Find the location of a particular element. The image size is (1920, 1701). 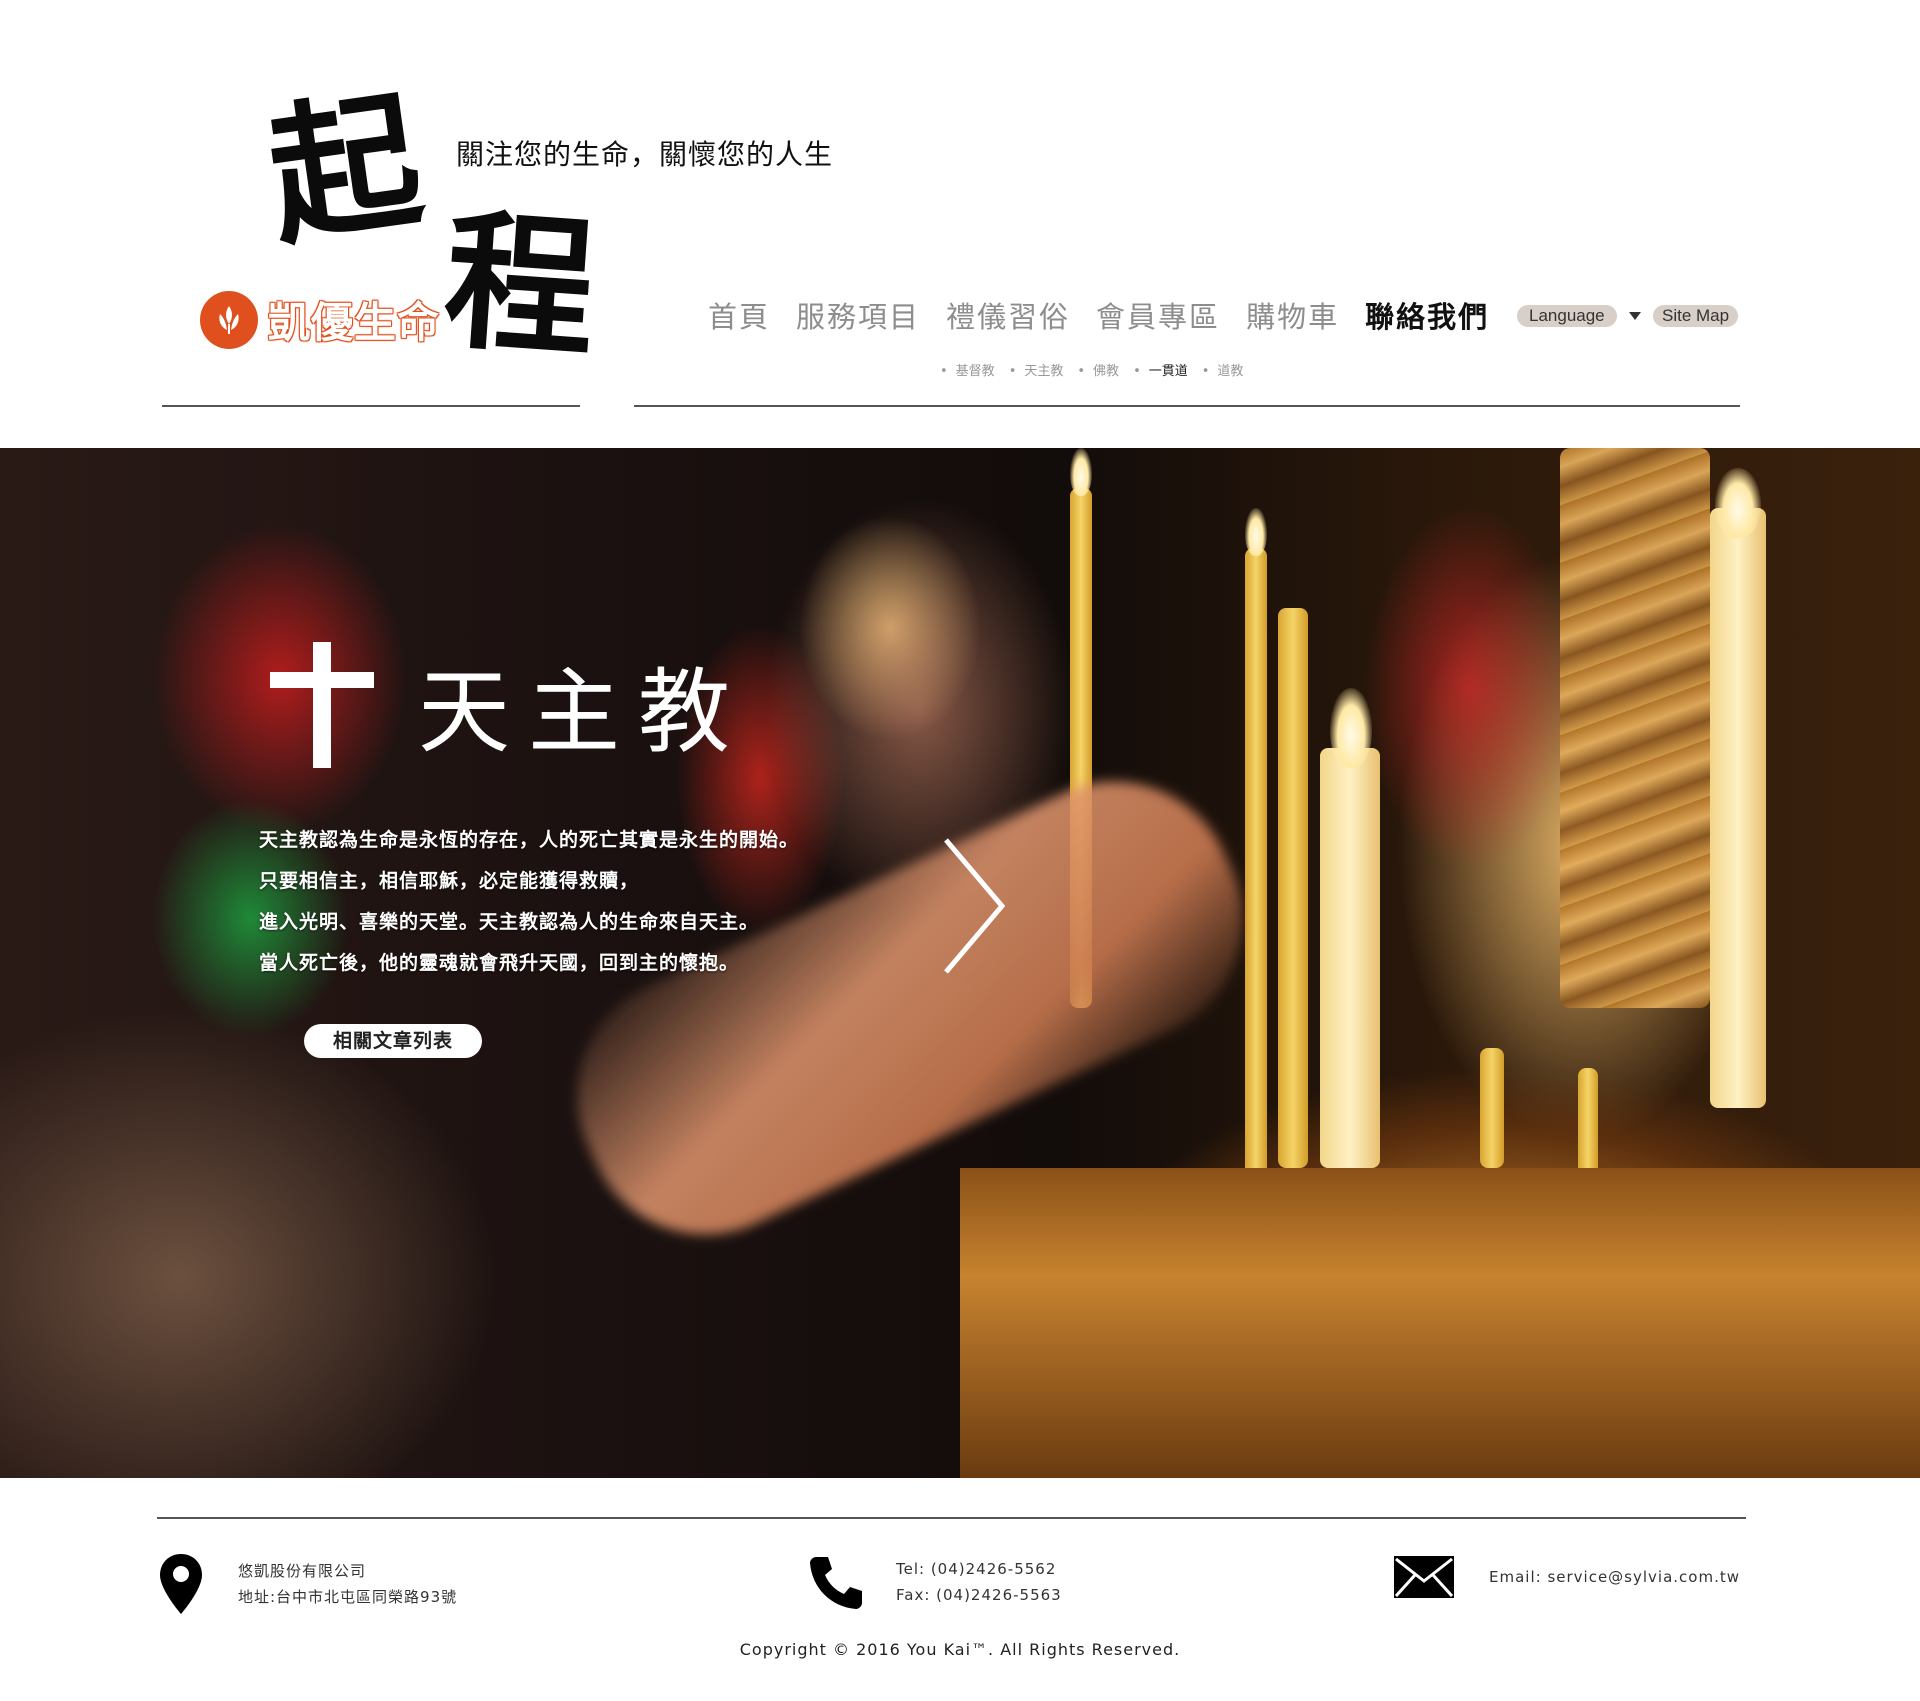

chevron-right-icon is located at coordinates (975, 906).